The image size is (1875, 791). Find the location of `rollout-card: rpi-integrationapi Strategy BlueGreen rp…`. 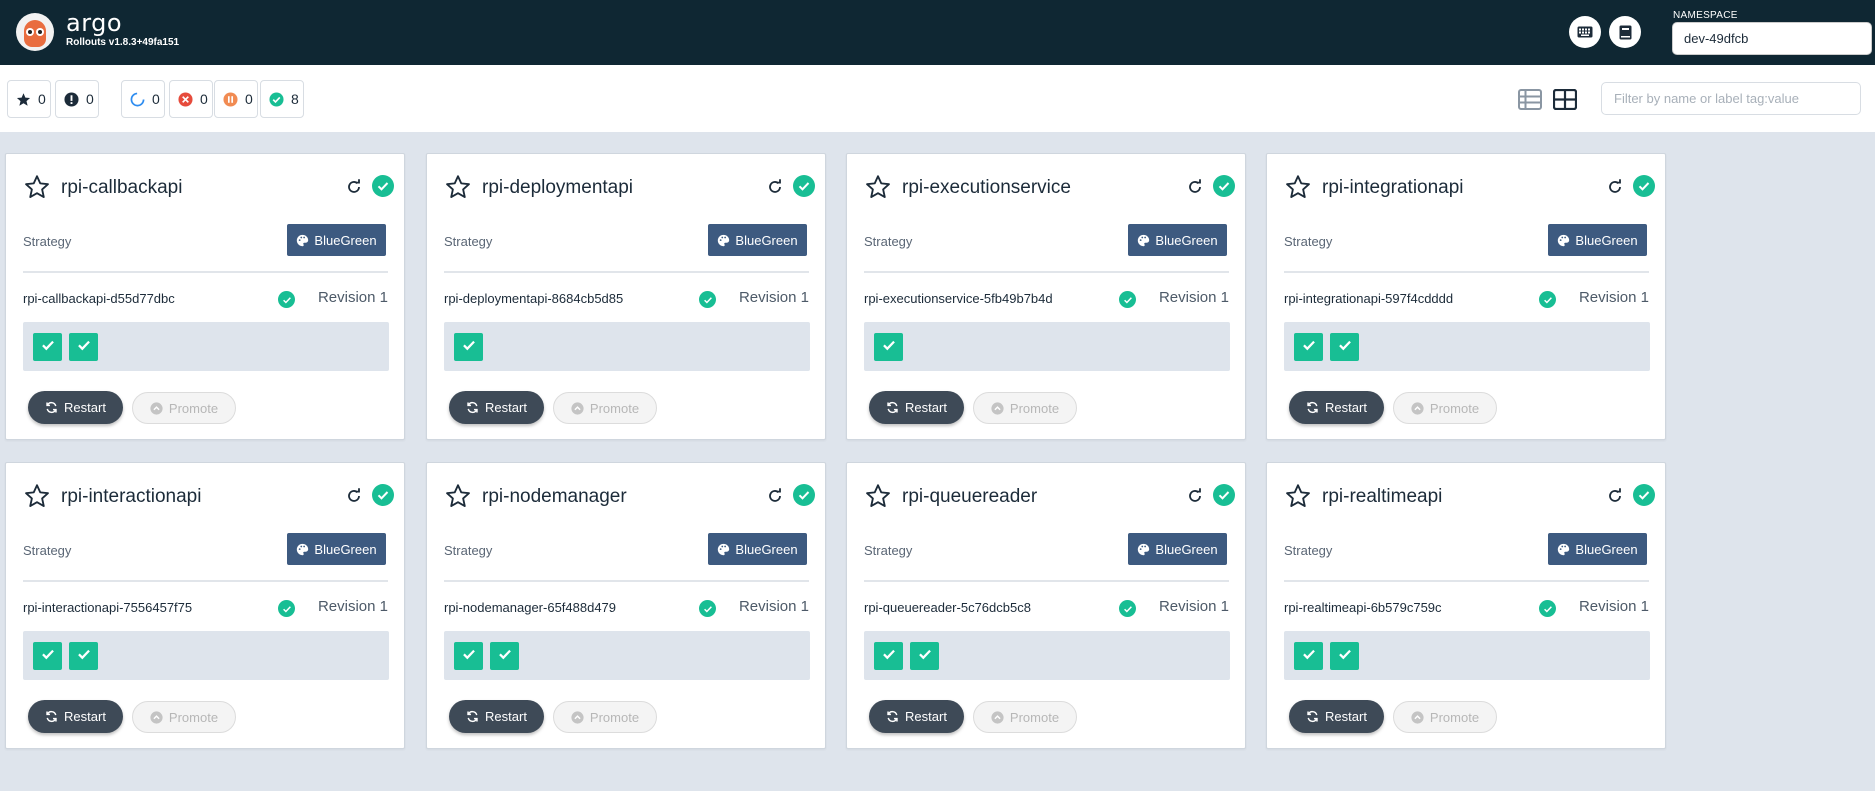

rollout-card: rpi-integrationapi Strategy BlueGreen rp… is located at coordinates (1466, 296).